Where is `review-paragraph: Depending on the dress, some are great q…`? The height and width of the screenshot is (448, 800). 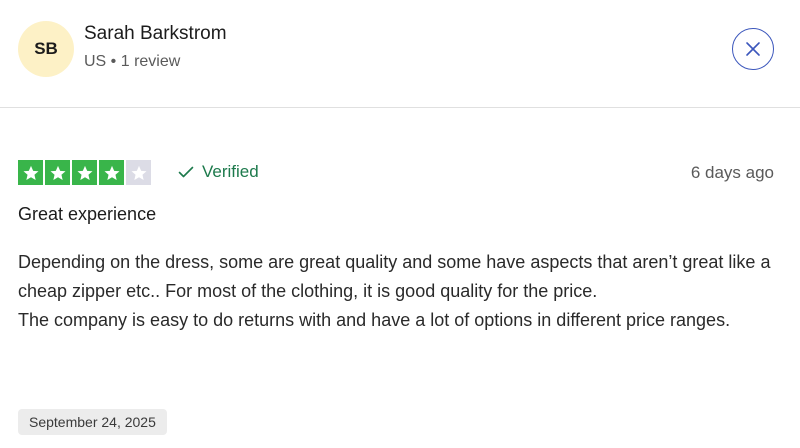 review-paragraph: Depending on the dress, some are great q… is located at coordinates (394, 276).